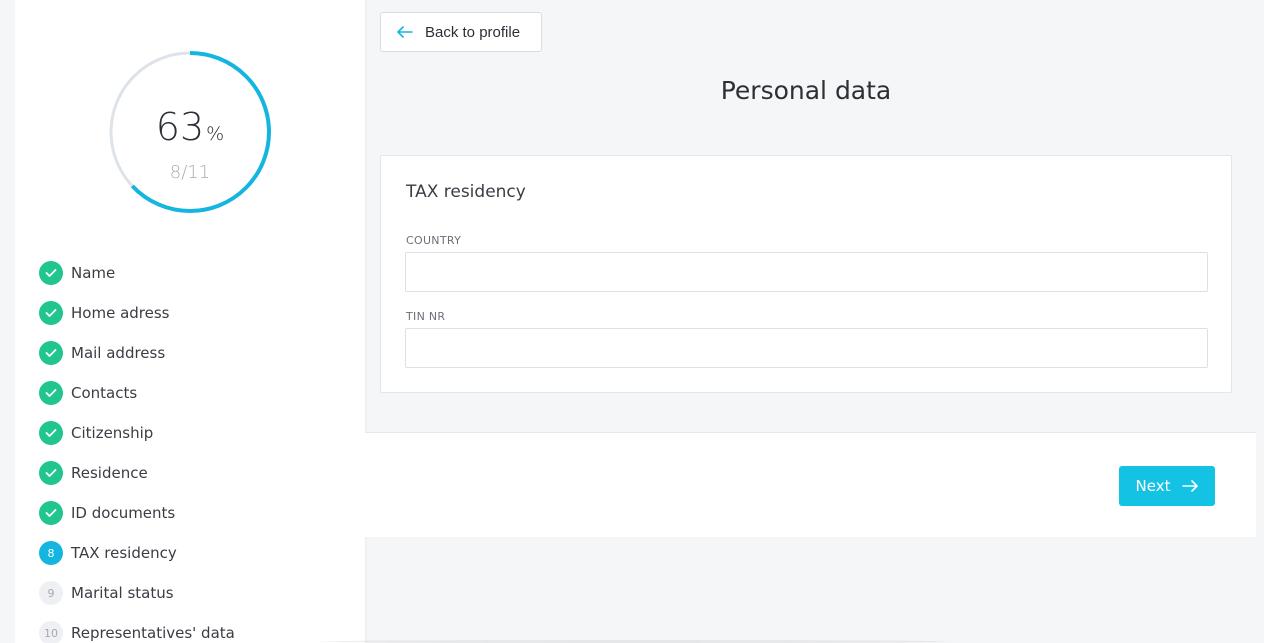  I want to click on form-footer: Next, so click(810, 484).